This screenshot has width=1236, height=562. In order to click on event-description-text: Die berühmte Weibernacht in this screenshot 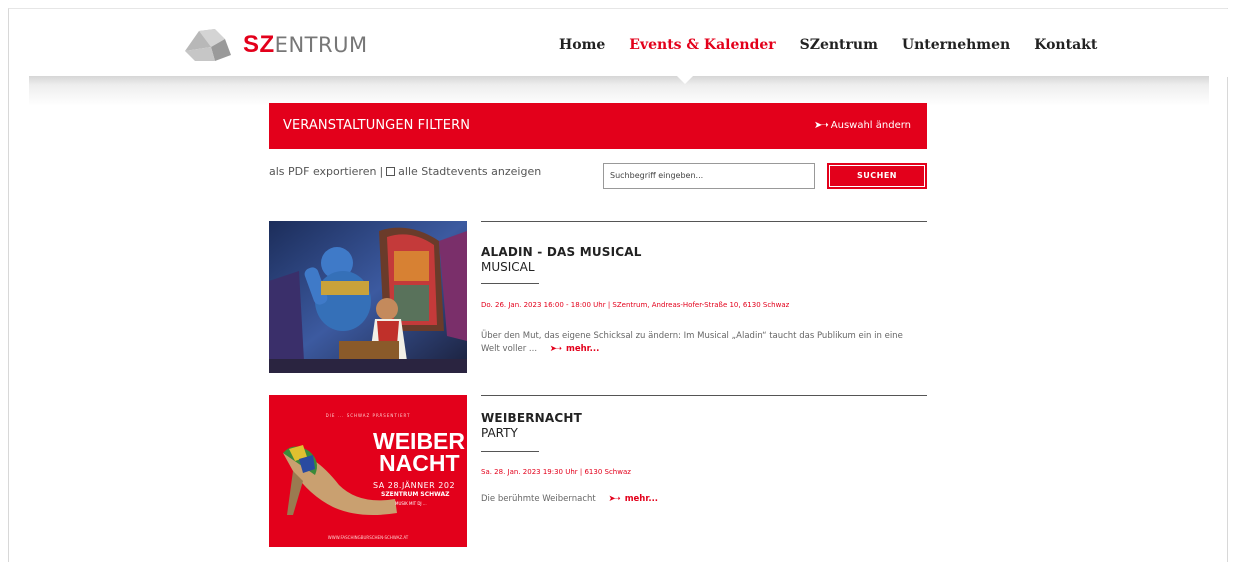, I will do `click(538, 499)`.